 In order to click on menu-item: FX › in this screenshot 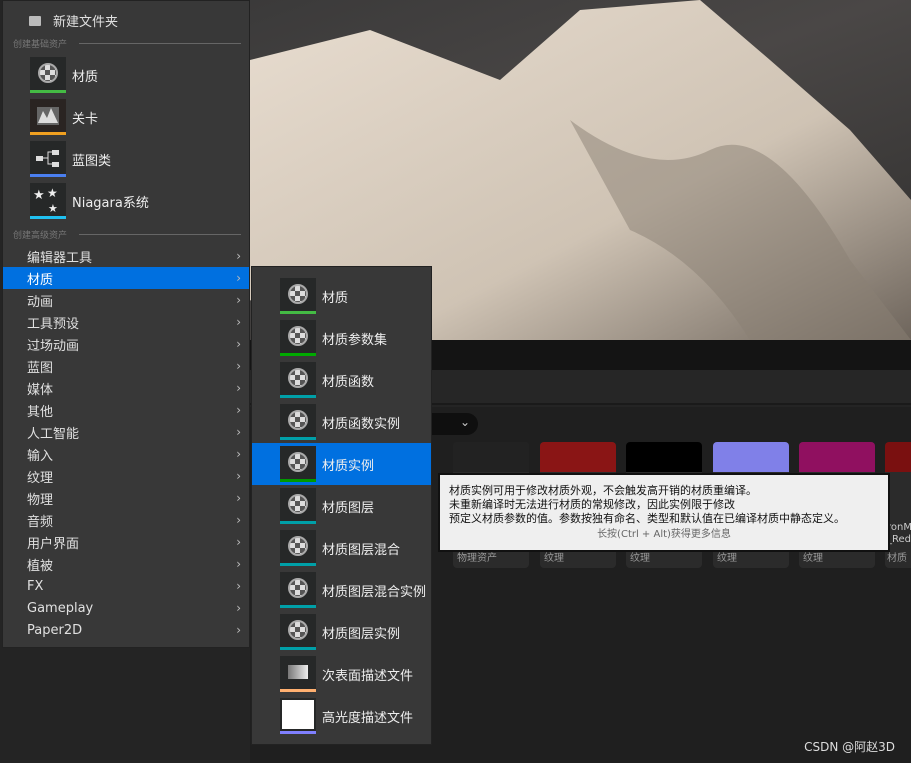, I will do `click(126, 586)`.